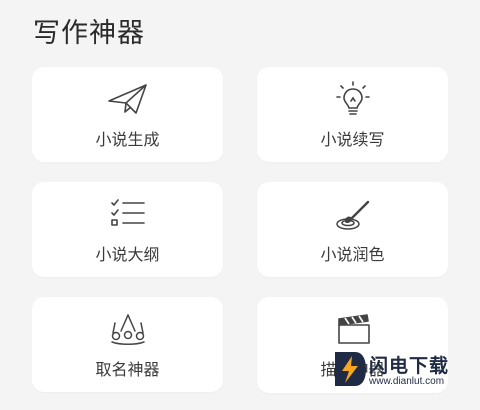  Describe the element at coordinates (352, 254) in the screenshot. I see `tool-label: 小说润色` at that location.